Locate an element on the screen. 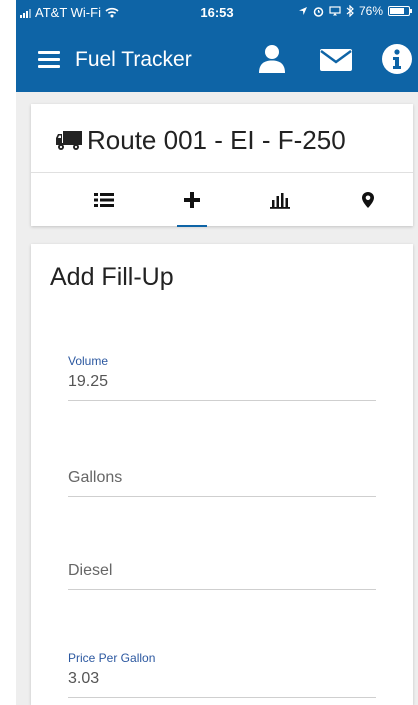 The width and height of the screenshot is (418, 705). info-icon is located at coordinates (397, 59).